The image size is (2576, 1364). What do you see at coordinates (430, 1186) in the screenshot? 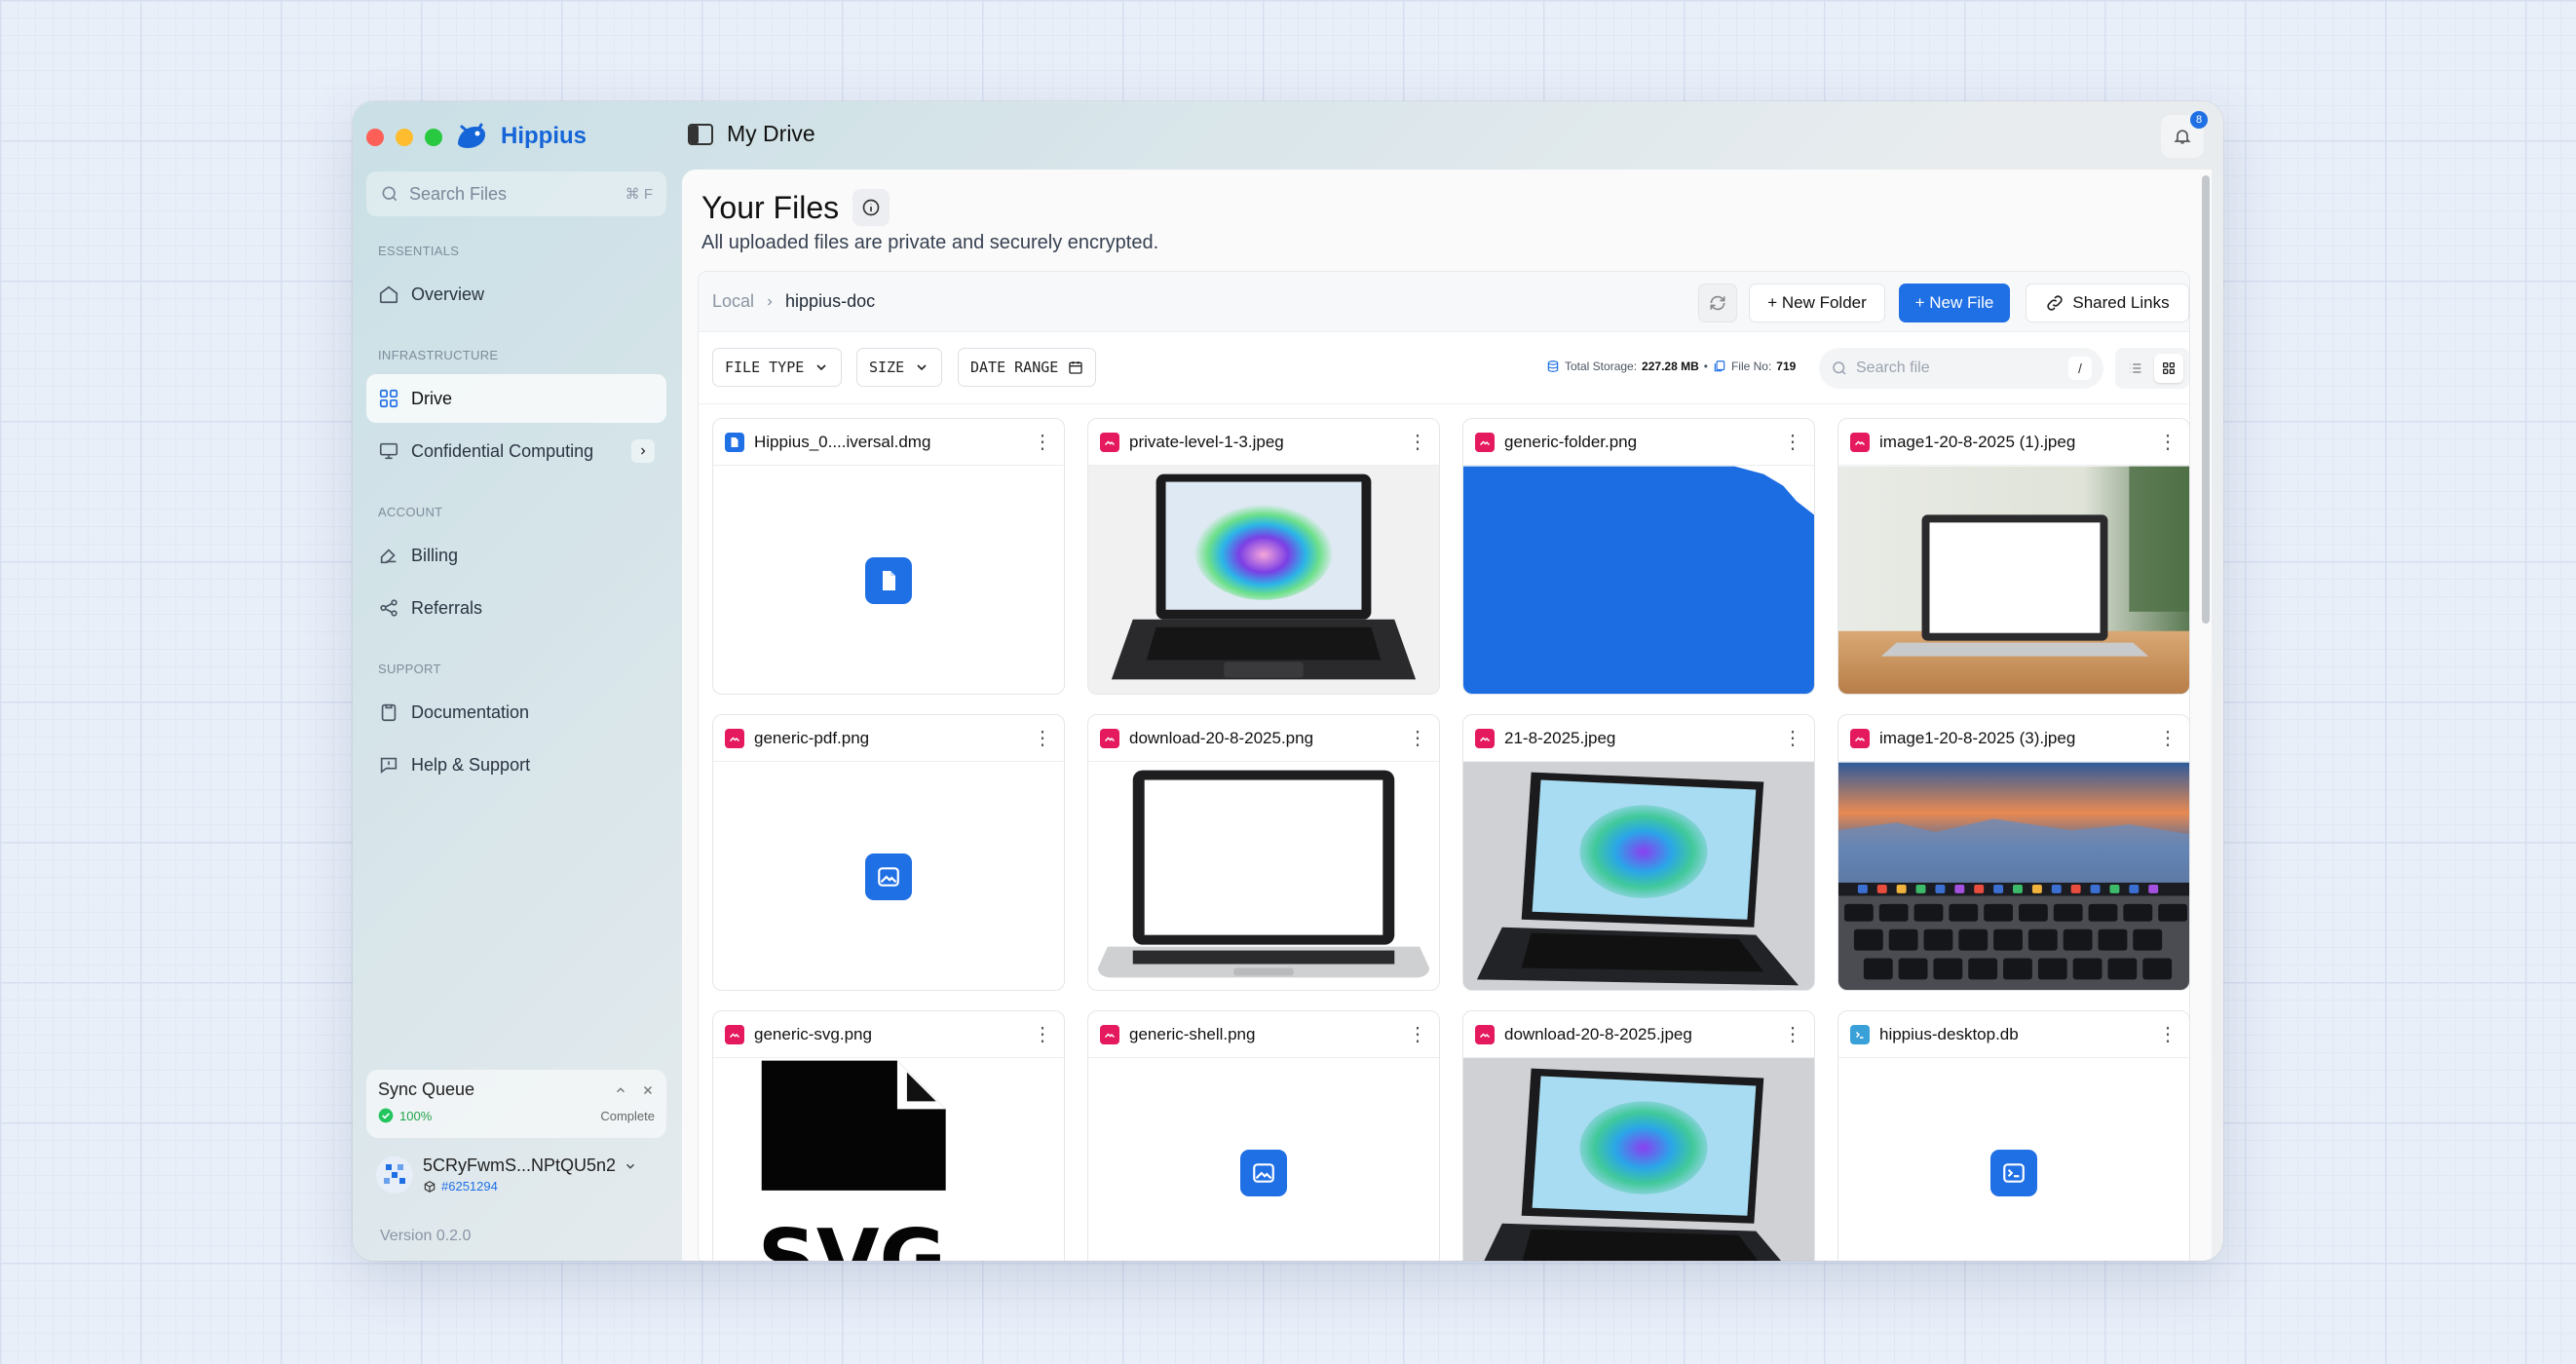
I see `cube-icon` at bounding box center [430, 1186].